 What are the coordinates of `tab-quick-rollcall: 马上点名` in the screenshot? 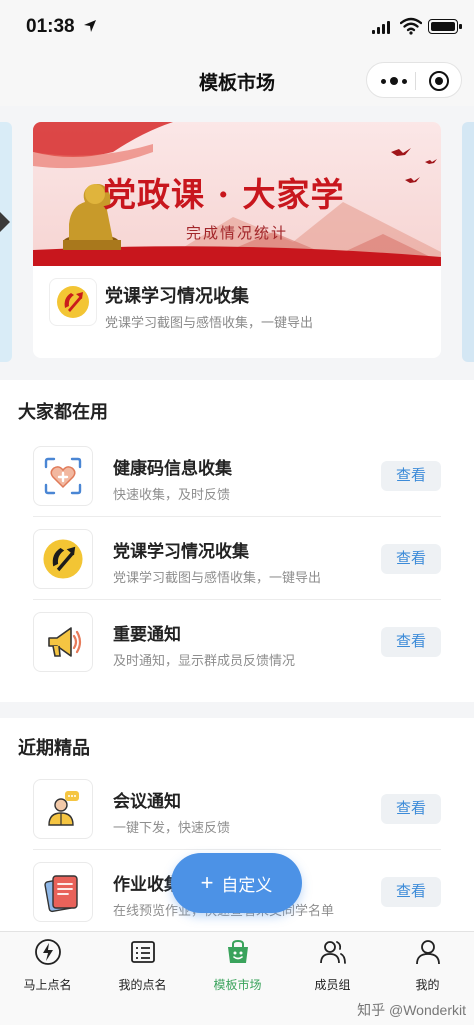 It's located at (47, 966).